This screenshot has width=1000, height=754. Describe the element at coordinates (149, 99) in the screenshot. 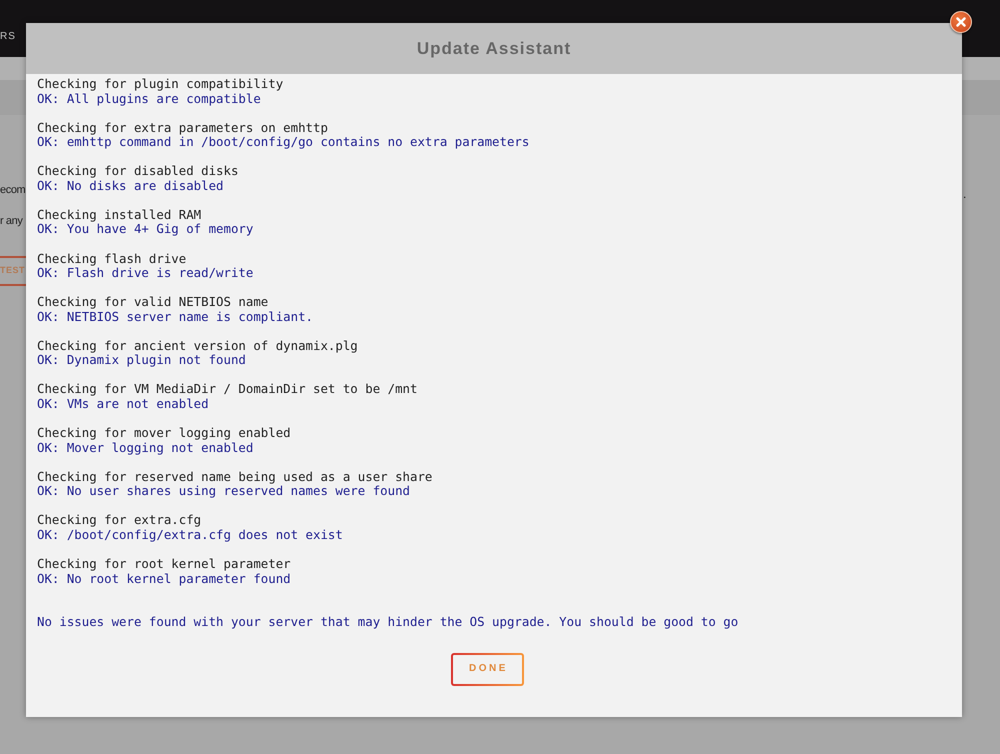

I see `check-result: OK: All plugins are compatible` at that location.